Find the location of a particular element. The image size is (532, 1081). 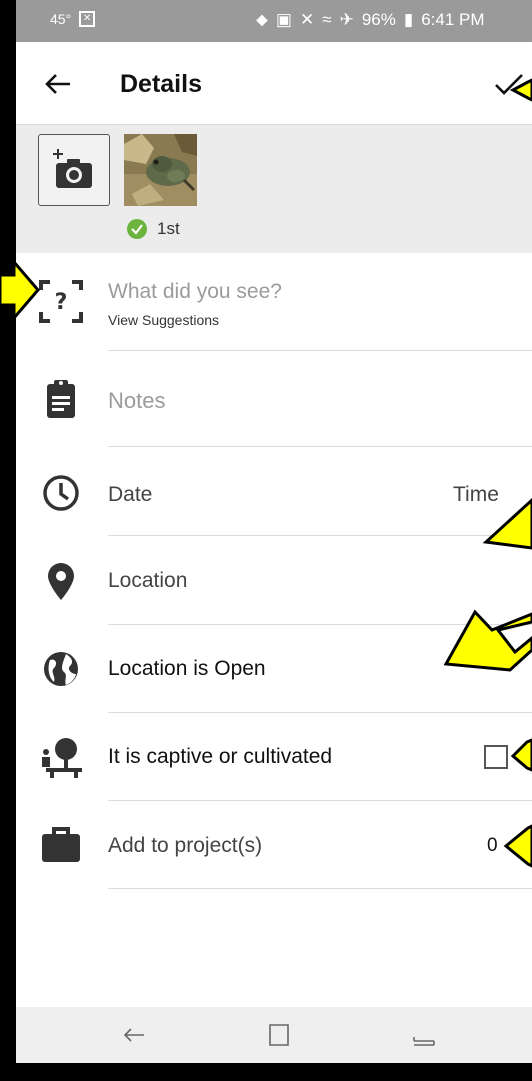

save-button is located at coordinates (510, 84).